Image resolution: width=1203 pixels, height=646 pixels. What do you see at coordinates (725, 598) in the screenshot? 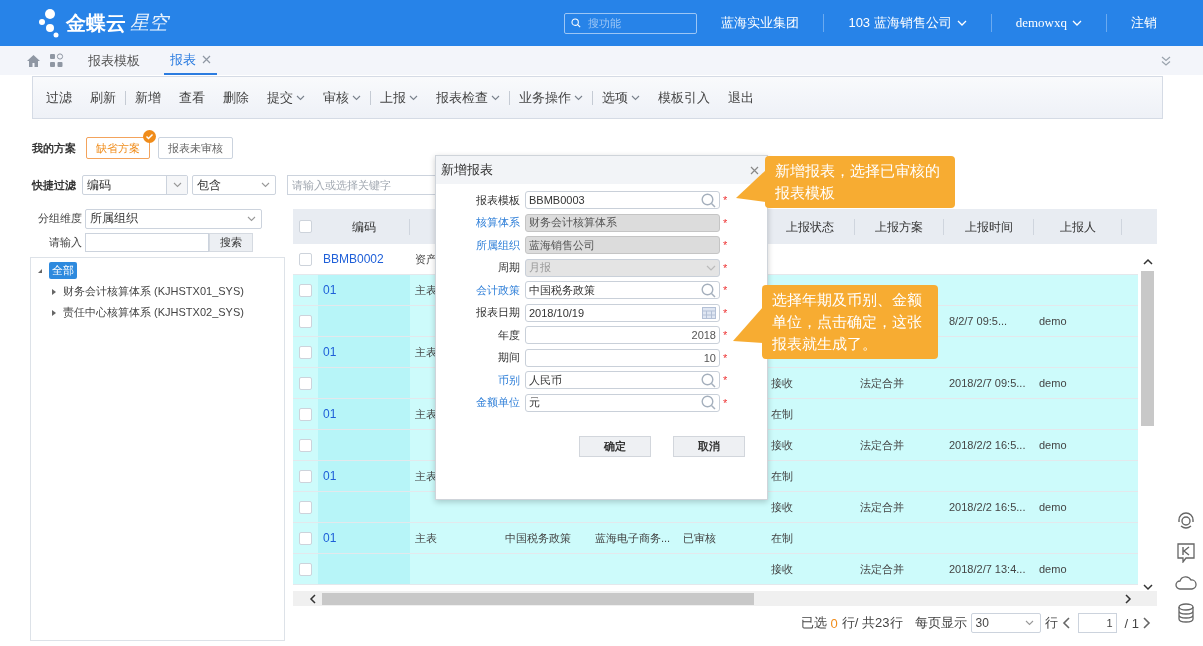
I see `horizontal-scrollbar` at bounding box center [725, 598].